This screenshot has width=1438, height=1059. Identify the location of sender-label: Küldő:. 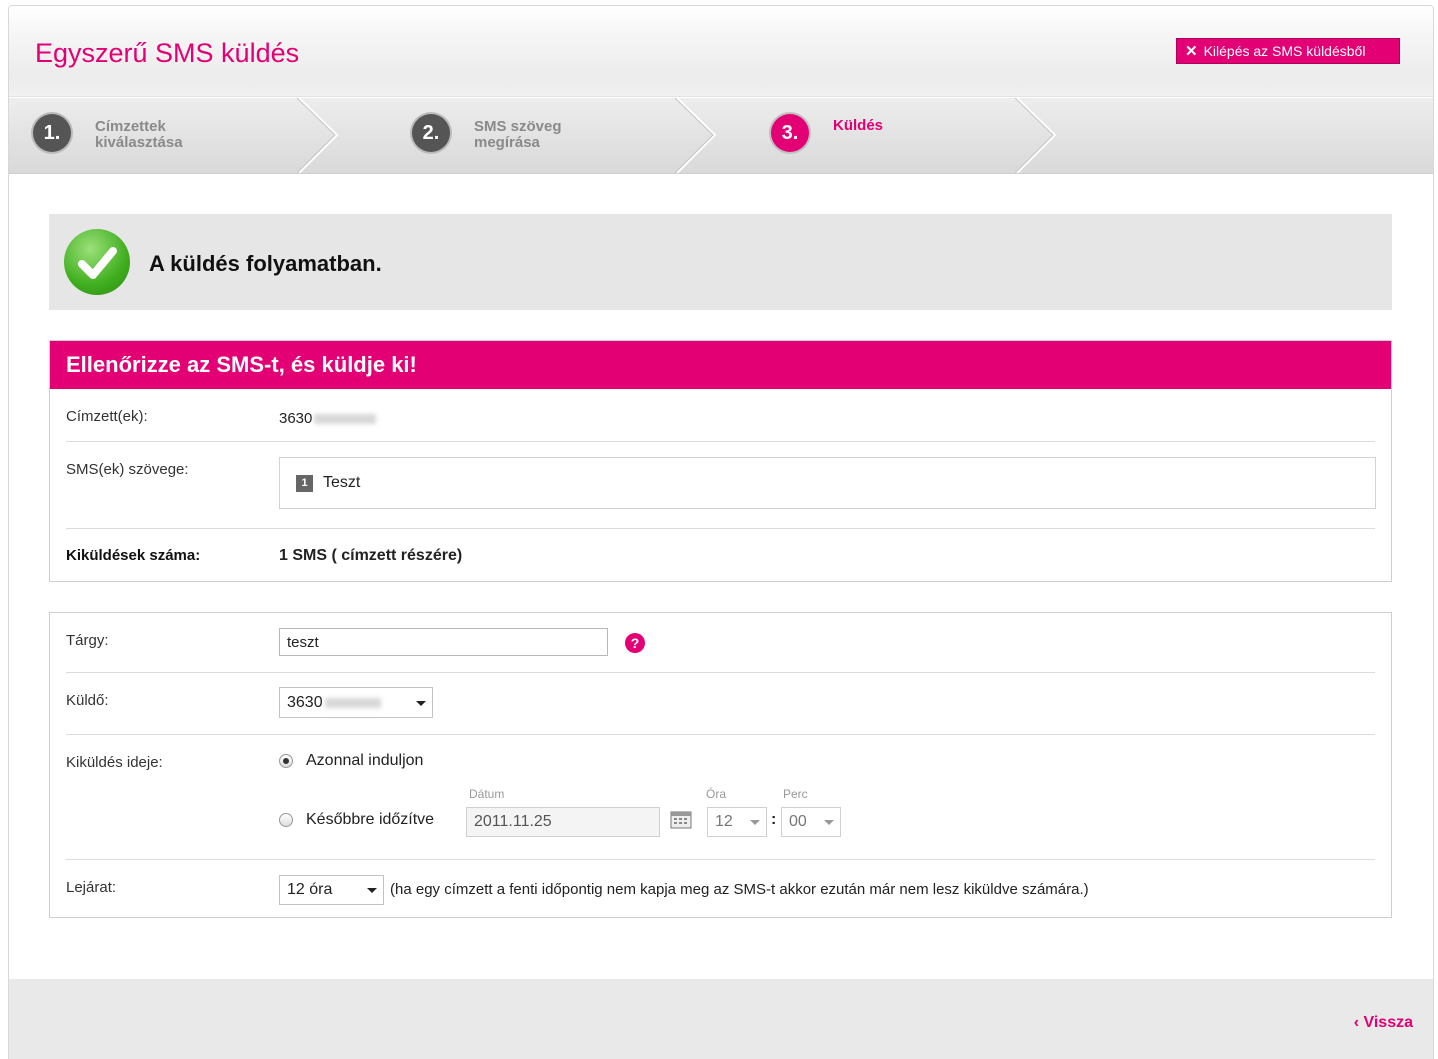
(87, 700).